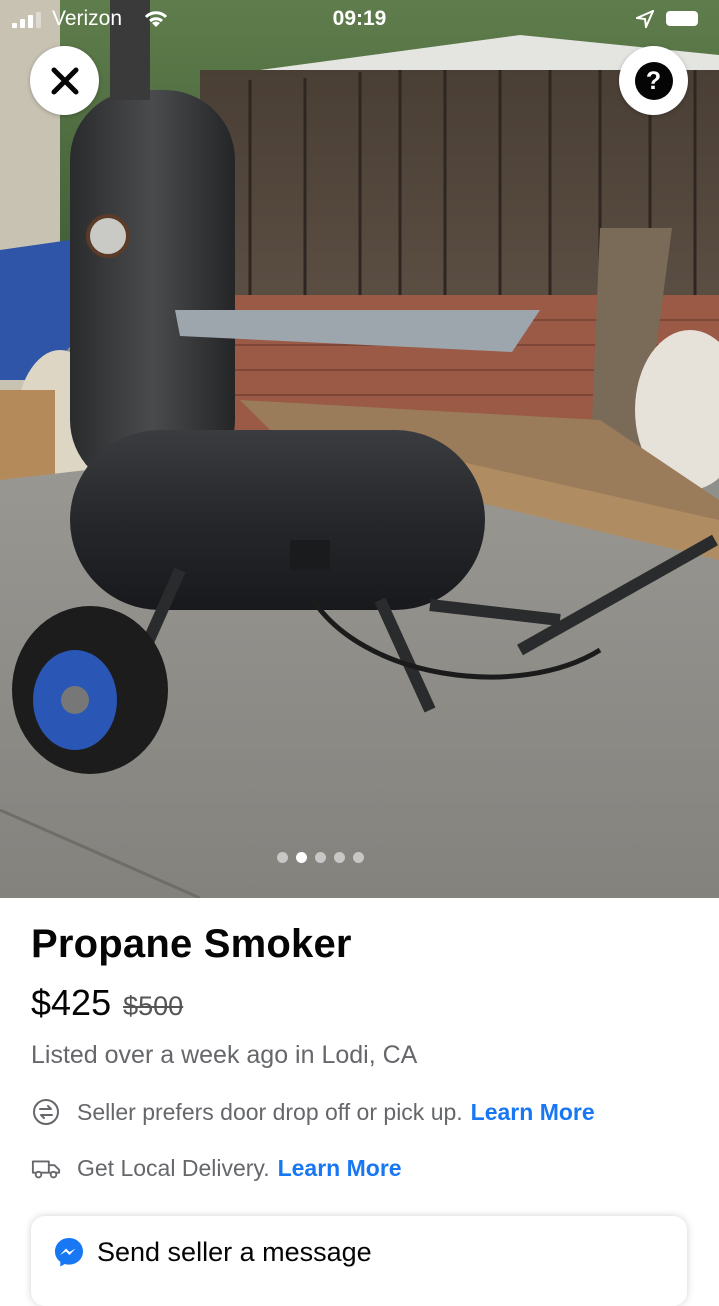  What do you see at coordinates (173, 1167) in the screenshot?
I see `local-delivery-text: Get Local Delivery.` at bounding box center [173, 1167].